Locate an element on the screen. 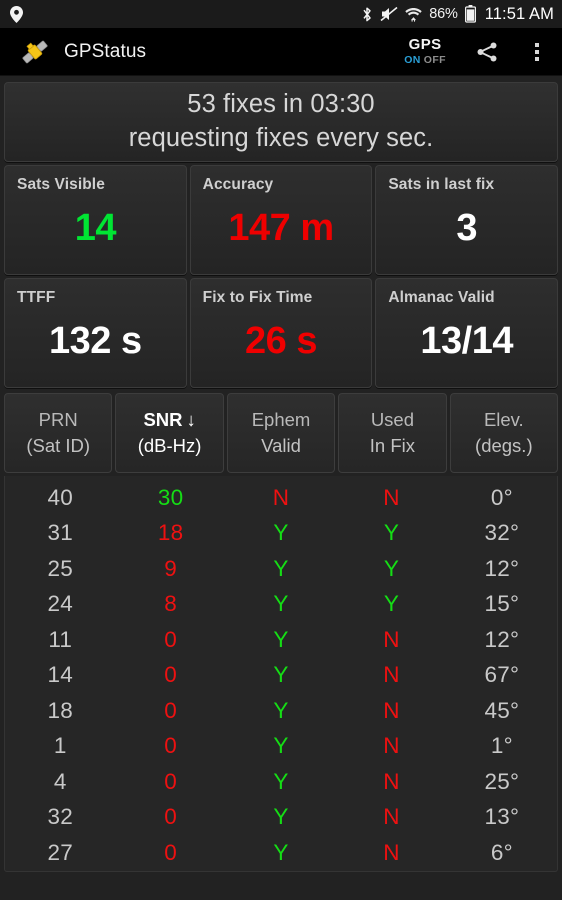  gps-state-on: ON is located at coordinates (412, 60).